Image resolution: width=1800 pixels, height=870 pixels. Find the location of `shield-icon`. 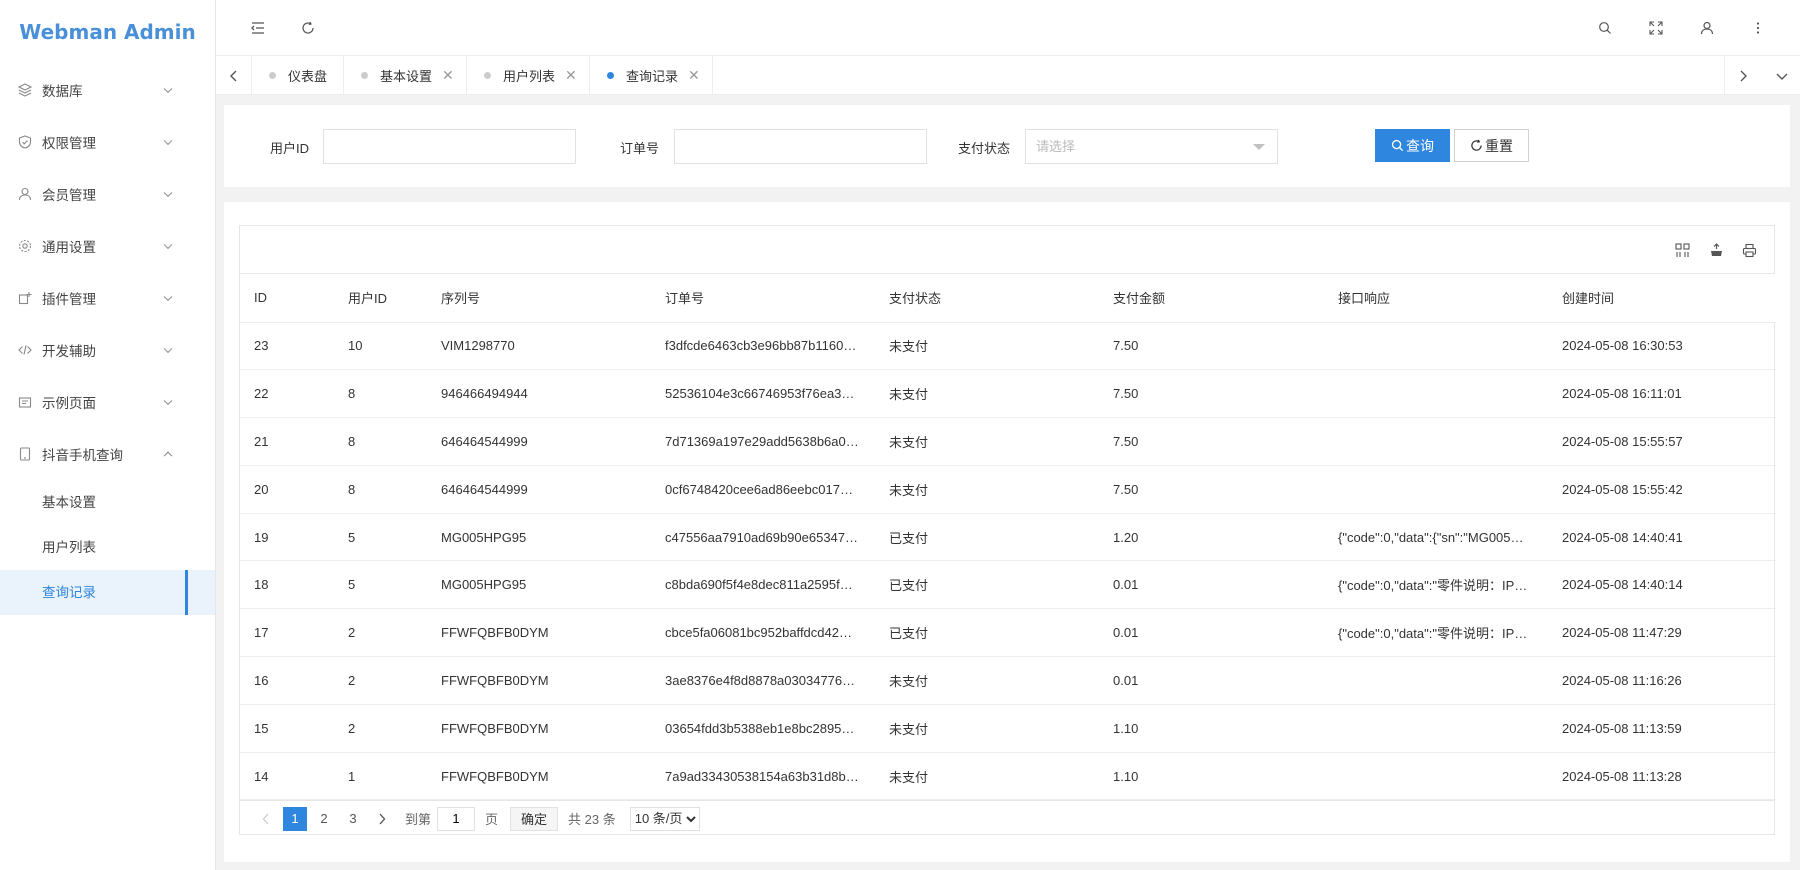

shield-icon is located at coordinates (25, 142).